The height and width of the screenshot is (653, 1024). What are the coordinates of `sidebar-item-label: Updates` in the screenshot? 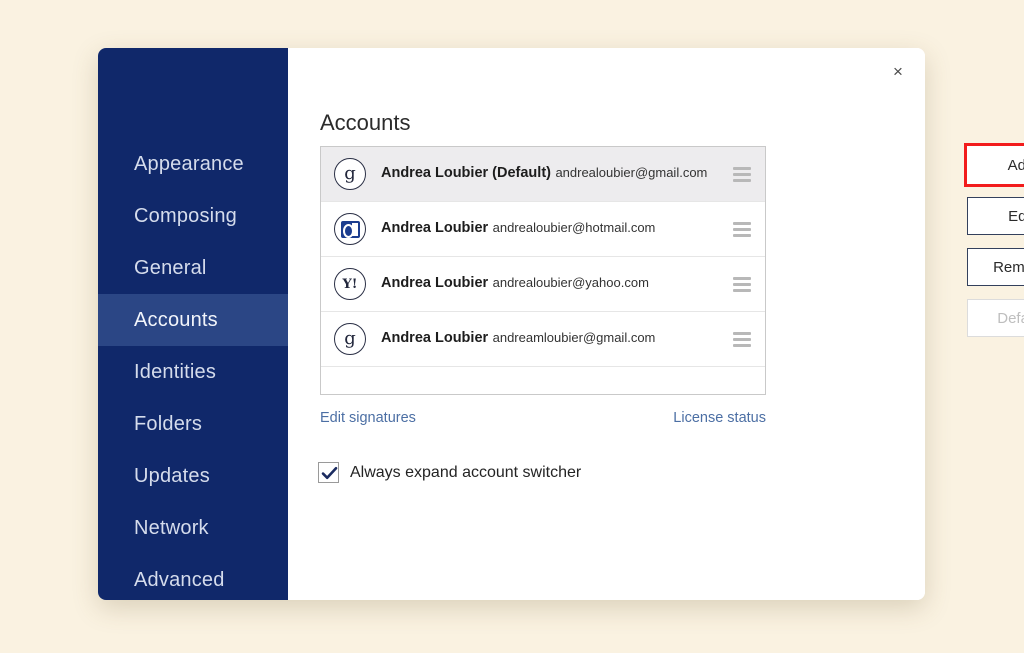 It's located at (172, 475).